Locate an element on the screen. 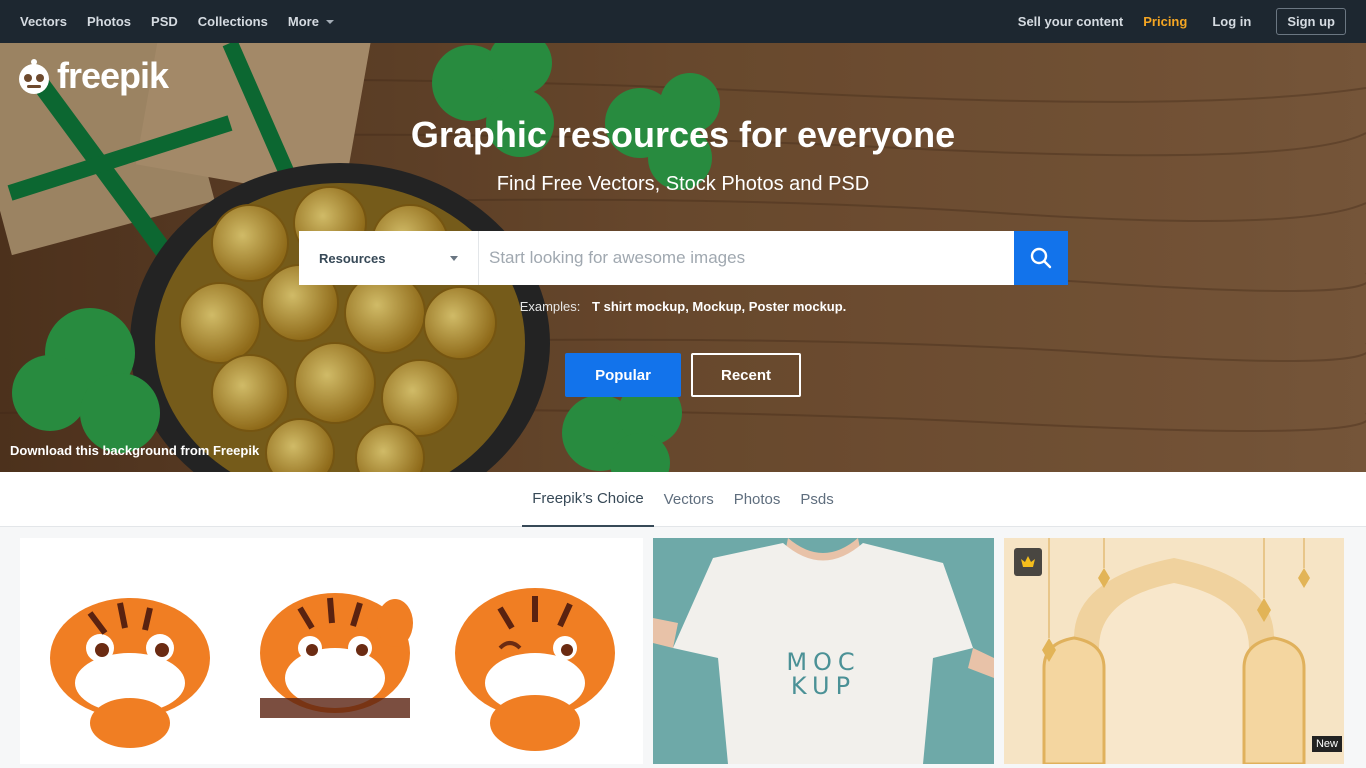 The image size is (1366, 768). freepik-logo: freepik is located at coordinates (92, 76).